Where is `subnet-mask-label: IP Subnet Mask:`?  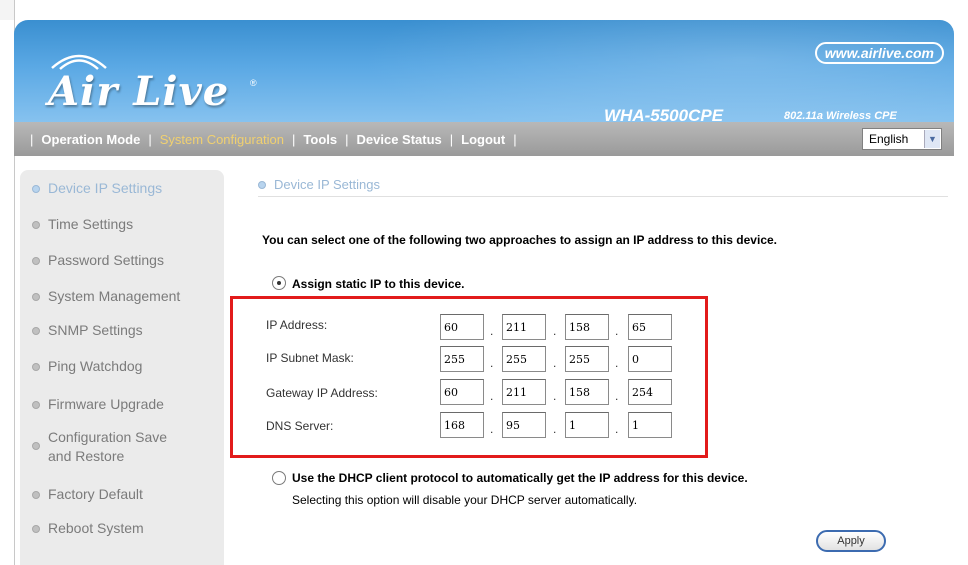 subnet-mask-label: IP Subnet Mask: is located at coordinates (310, 358).